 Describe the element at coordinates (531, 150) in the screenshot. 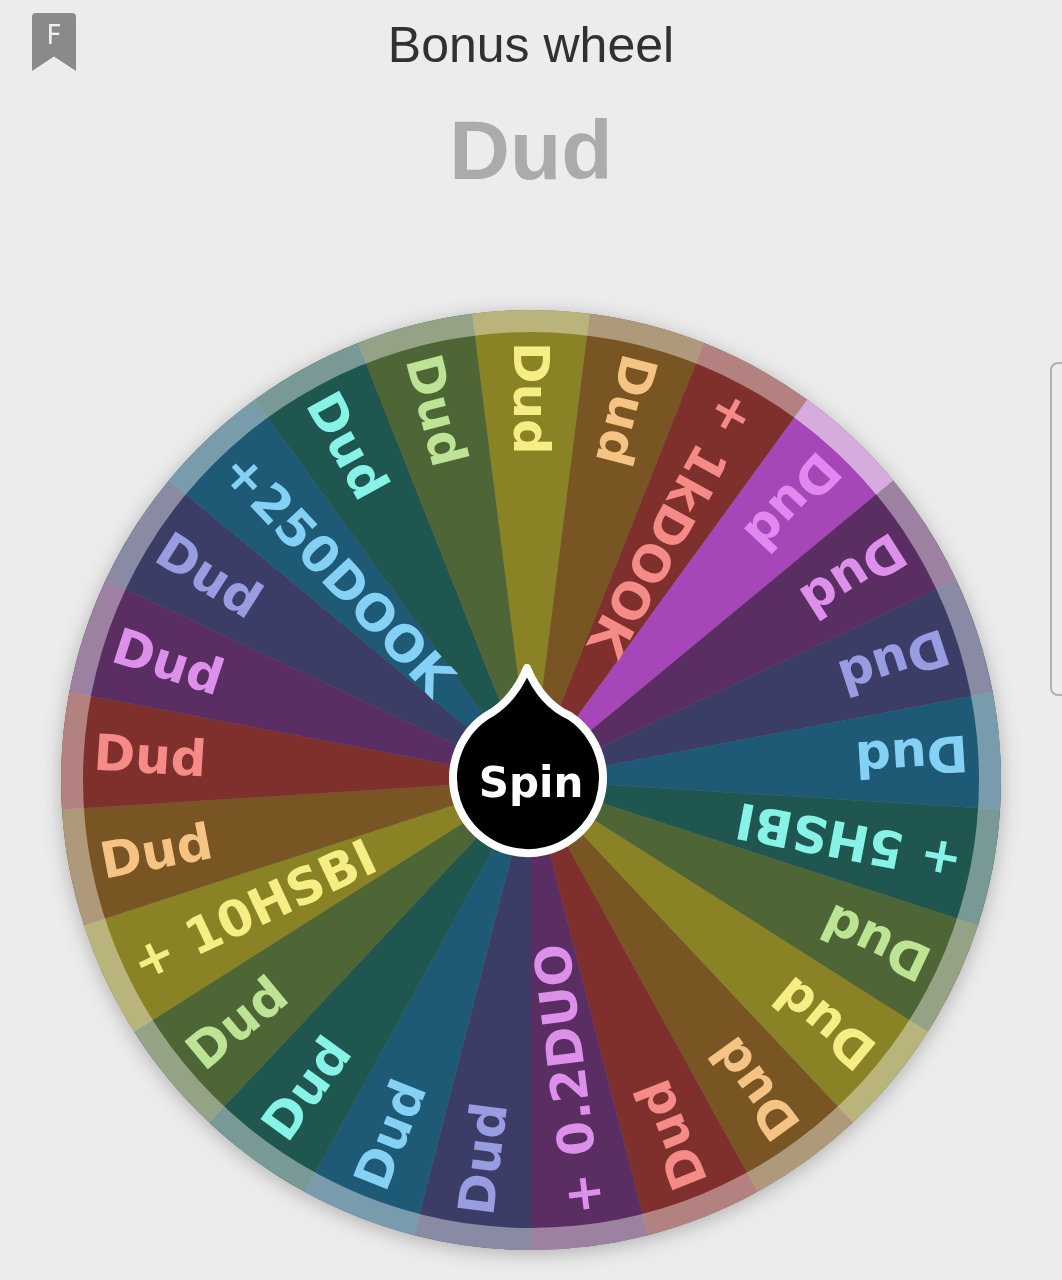

I see `result-text: Dud` at that location.